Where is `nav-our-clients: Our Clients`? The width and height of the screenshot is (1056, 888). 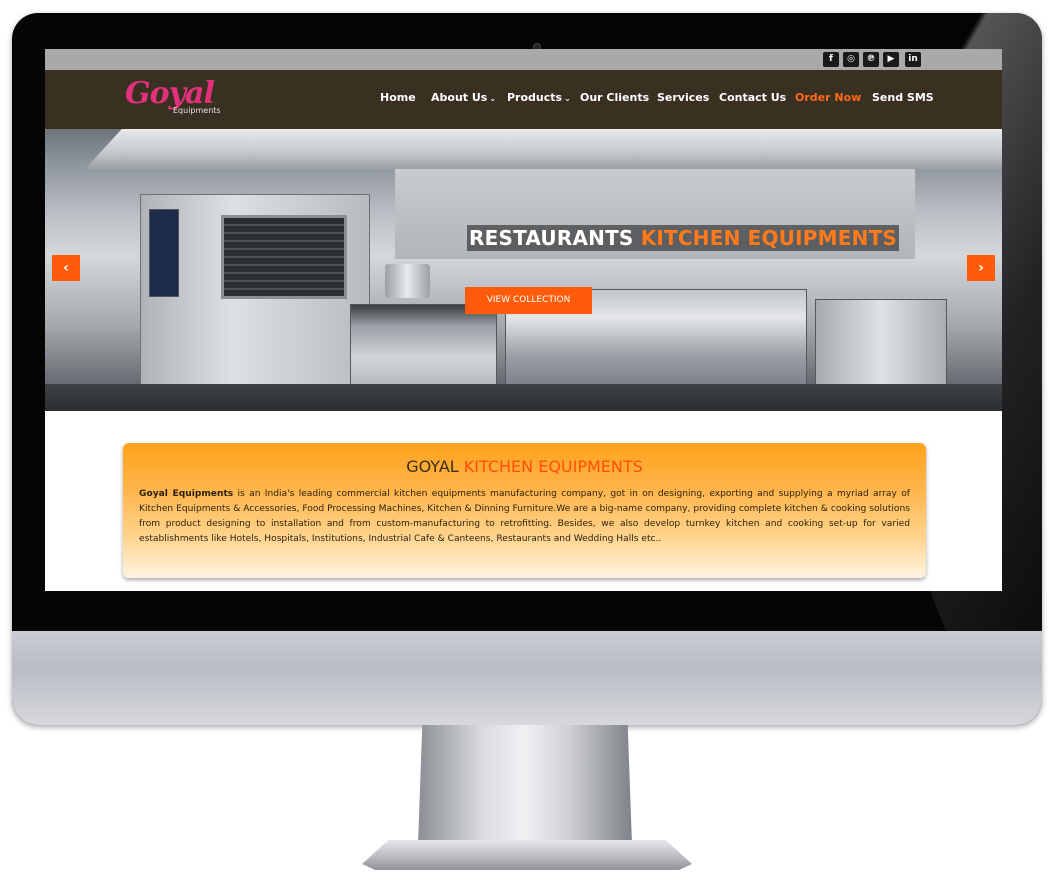 nav-our-clients: Our Clients is located at coordinates (614, 97).